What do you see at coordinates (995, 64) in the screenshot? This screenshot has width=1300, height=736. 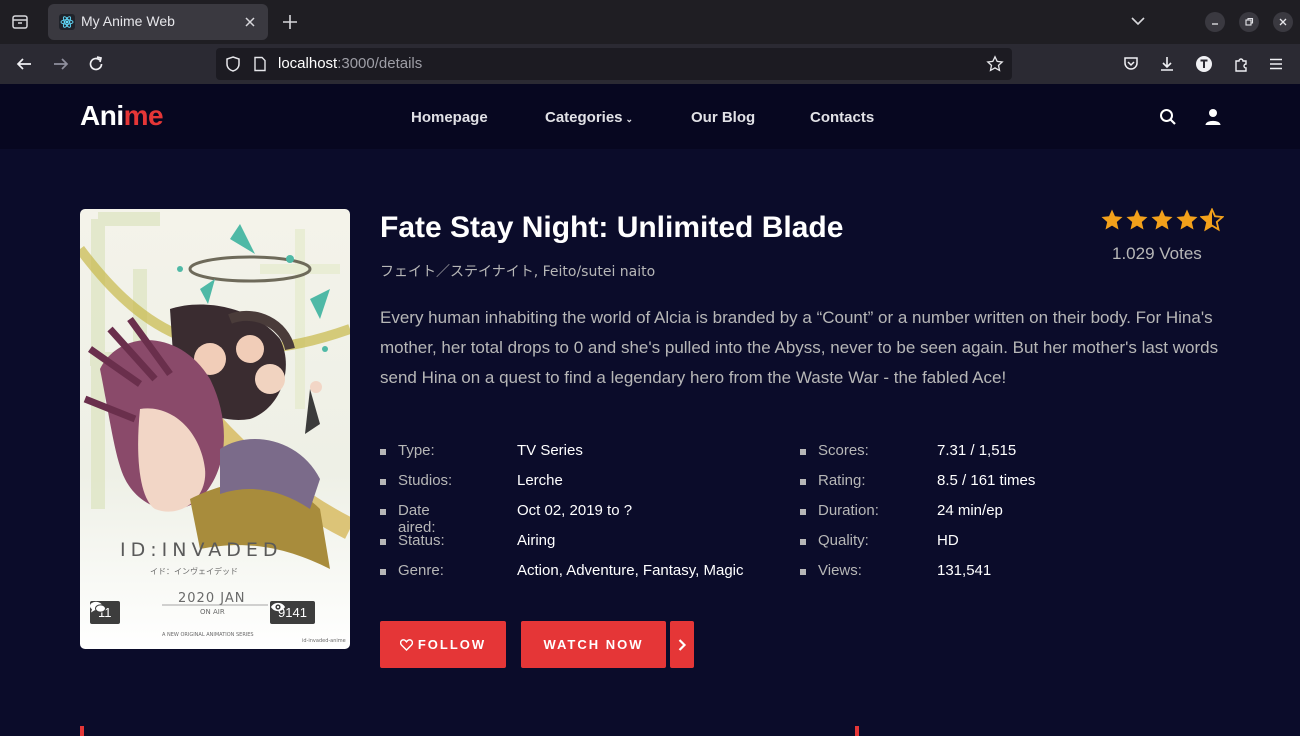 I see `bookmark-star-icon` at bounding box center [995, 64].